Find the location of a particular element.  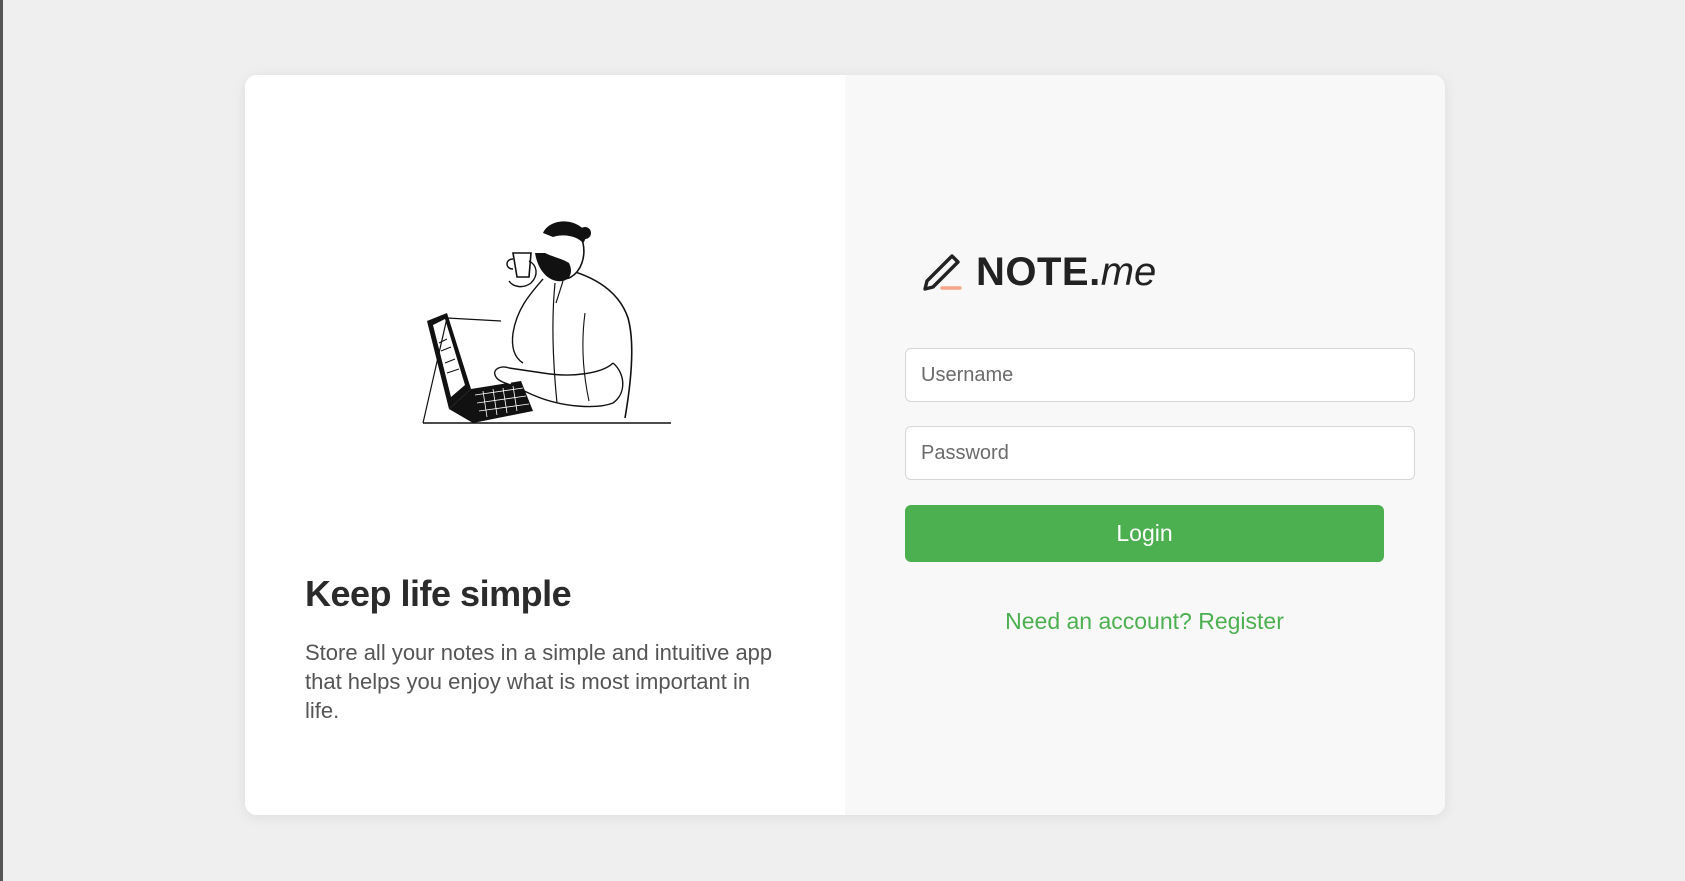

username-input is located at coordinates (1160, 375).